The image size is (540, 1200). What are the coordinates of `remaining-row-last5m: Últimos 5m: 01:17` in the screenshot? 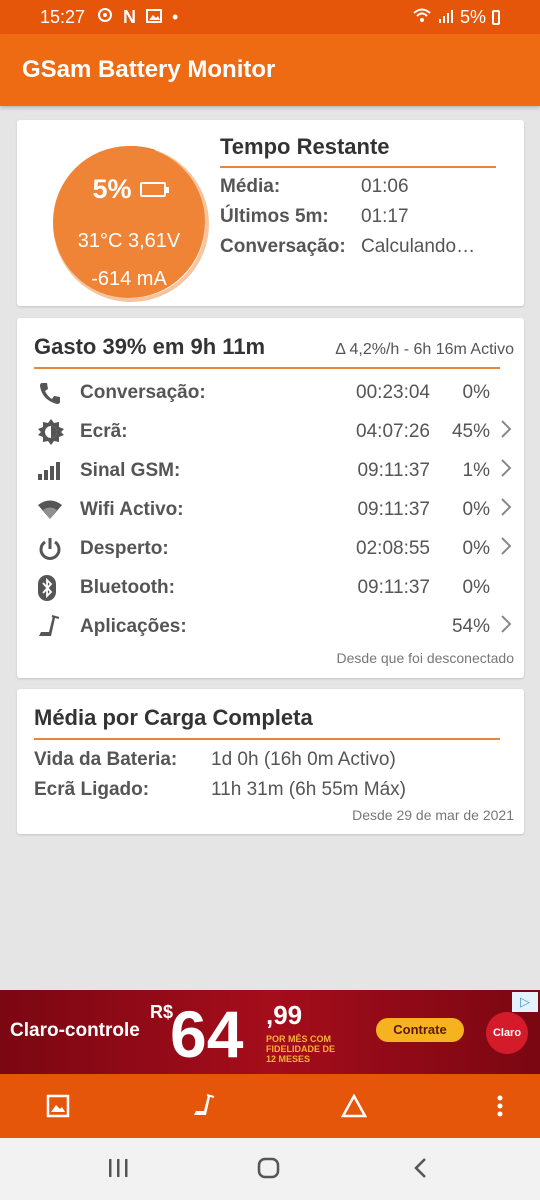 It's located at (314, 216).